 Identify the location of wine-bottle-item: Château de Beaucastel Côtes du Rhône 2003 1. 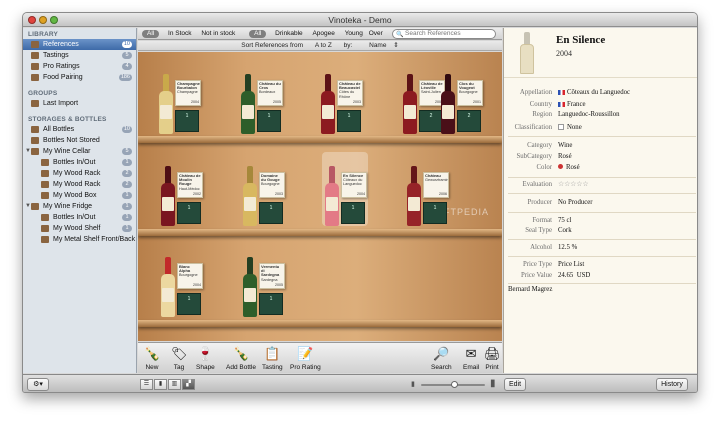
(341, 97).